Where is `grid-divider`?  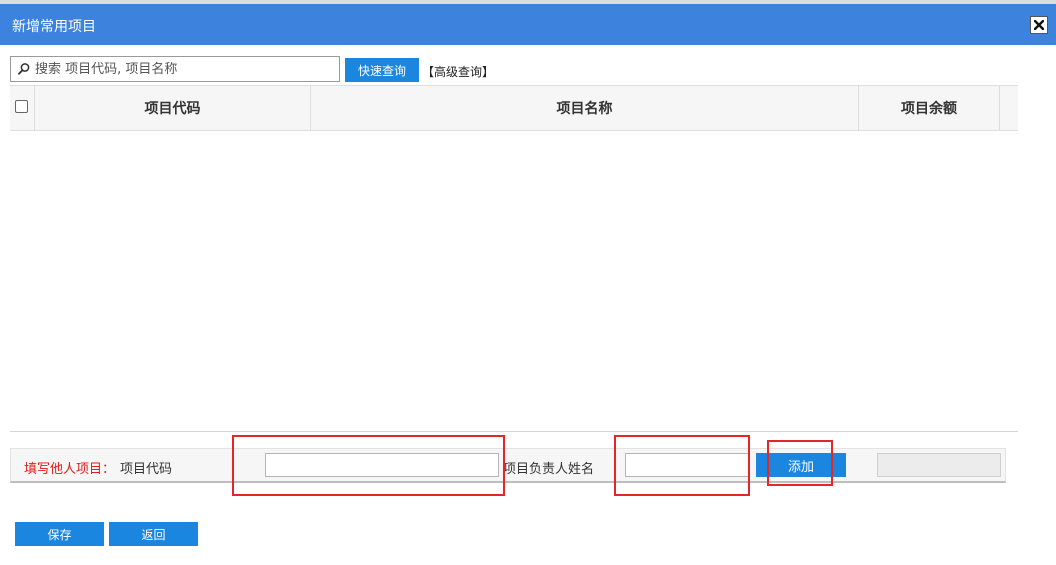 grid-divider is located at coordinates (514, 431).